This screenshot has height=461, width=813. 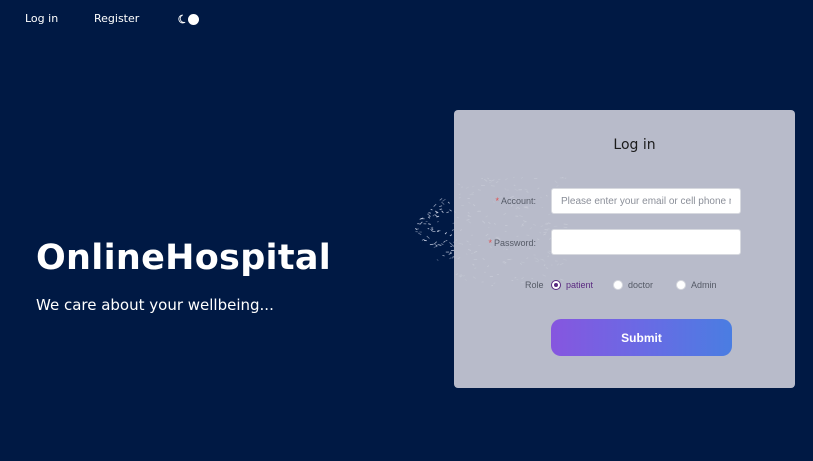 What do you see at coordinates (641, 337) in the screenshot?
I see `submit-button: Submit` at bounding box center [641, 337].